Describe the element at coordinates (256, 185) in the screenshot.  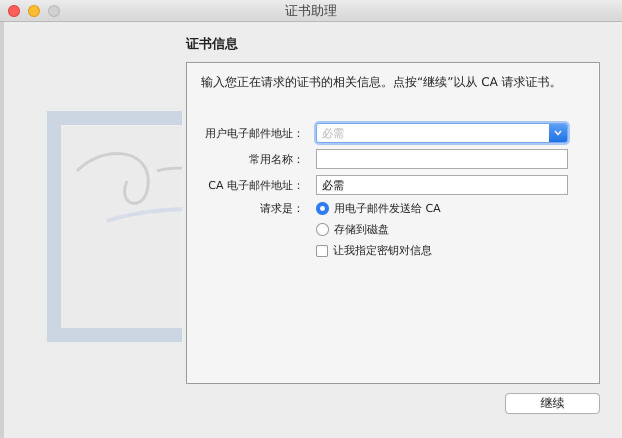
I see `field-label: CA 电子邮件地址：` at that location.